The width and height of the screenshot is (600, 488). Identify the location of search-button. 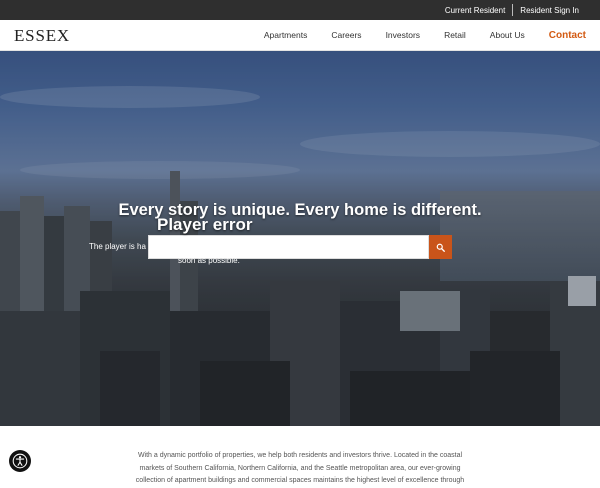
(440, 247).